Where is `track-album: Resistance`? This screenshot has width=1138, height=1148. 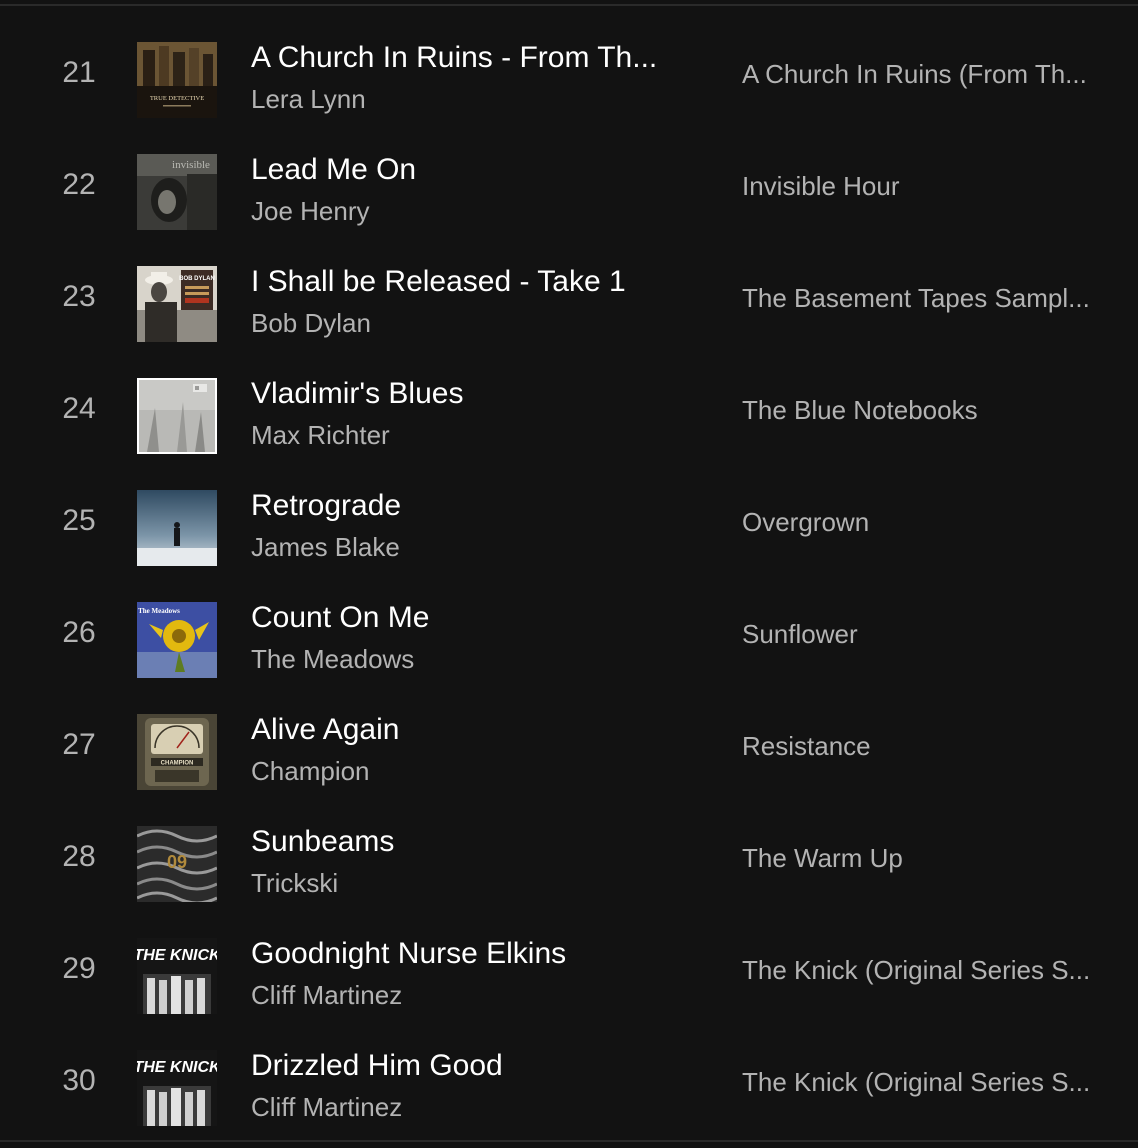 track-album: Resistance is located at coordinates (932, 746).